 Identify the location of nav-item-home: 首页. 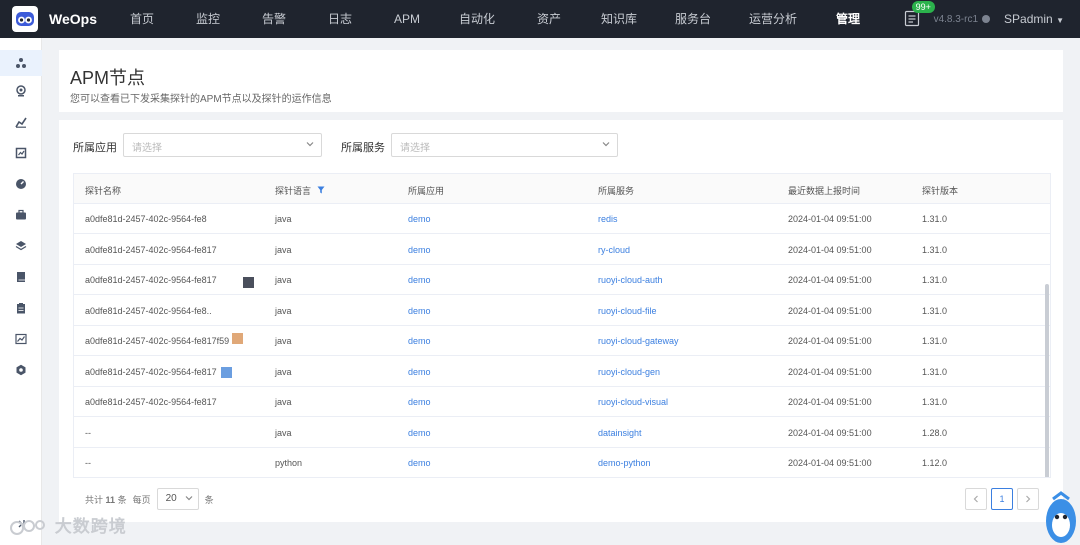
(142, 19).